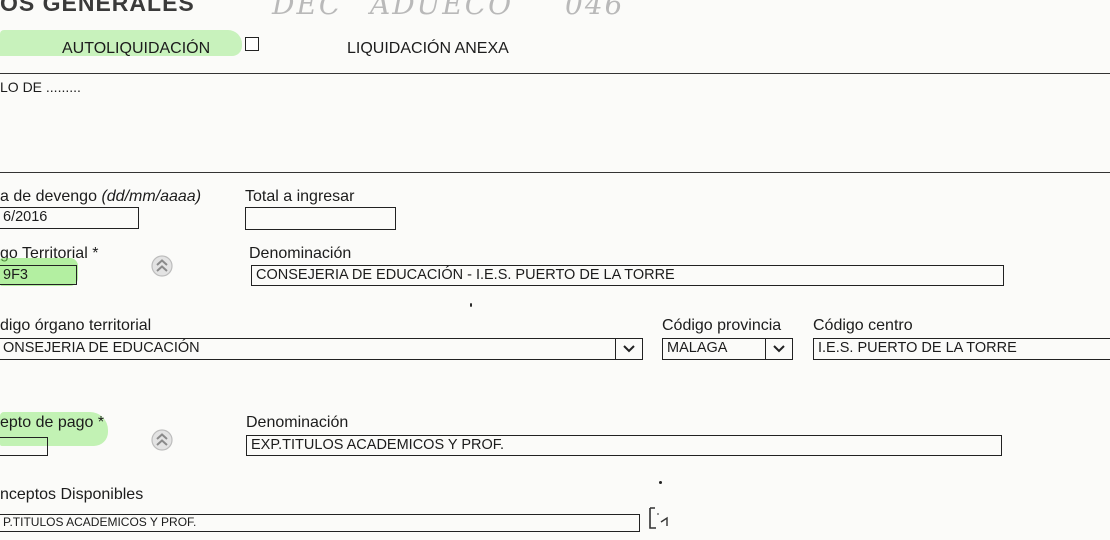 The width and height of the screenshot is (1110, 540). Describe the element at coordinates (595, 10) in the screenshot. I see `handwritten-note-3: 046` at that location.